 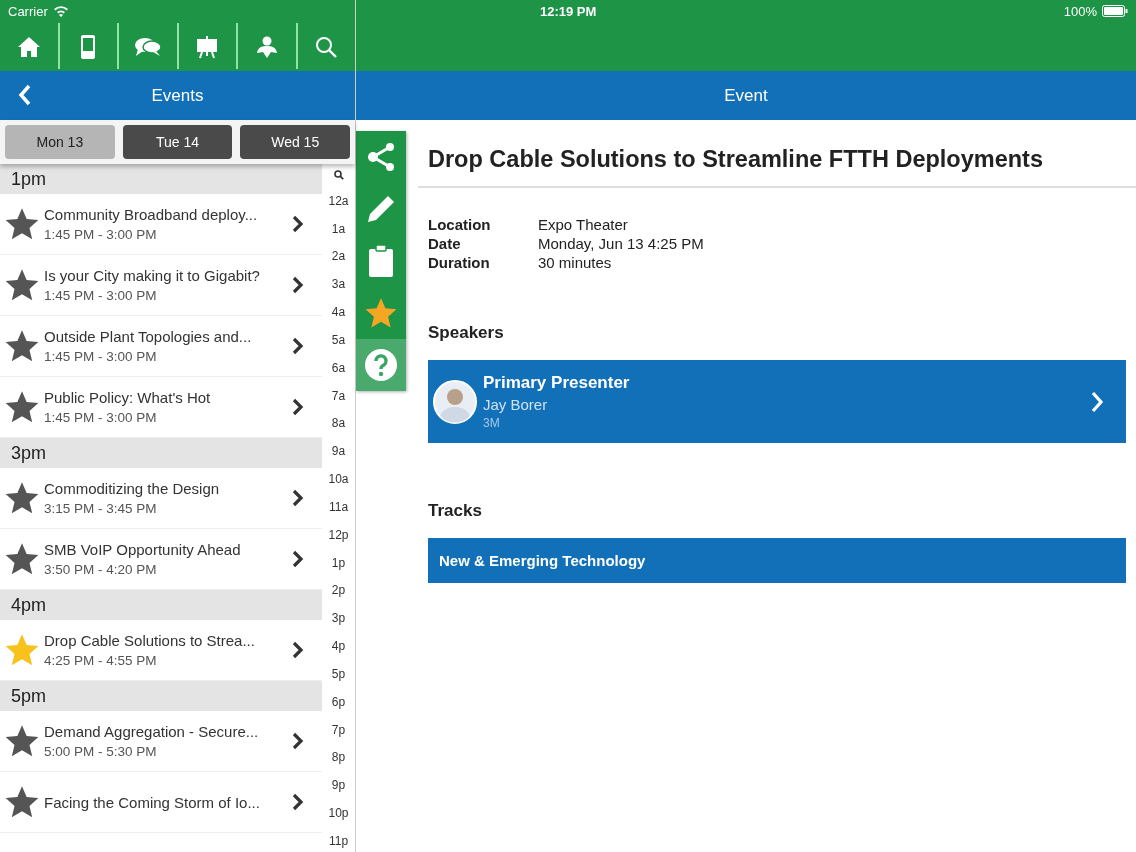 I want to click on event-title: SMB VoIP Opportunity Ahead, so click(x=143, y=549).